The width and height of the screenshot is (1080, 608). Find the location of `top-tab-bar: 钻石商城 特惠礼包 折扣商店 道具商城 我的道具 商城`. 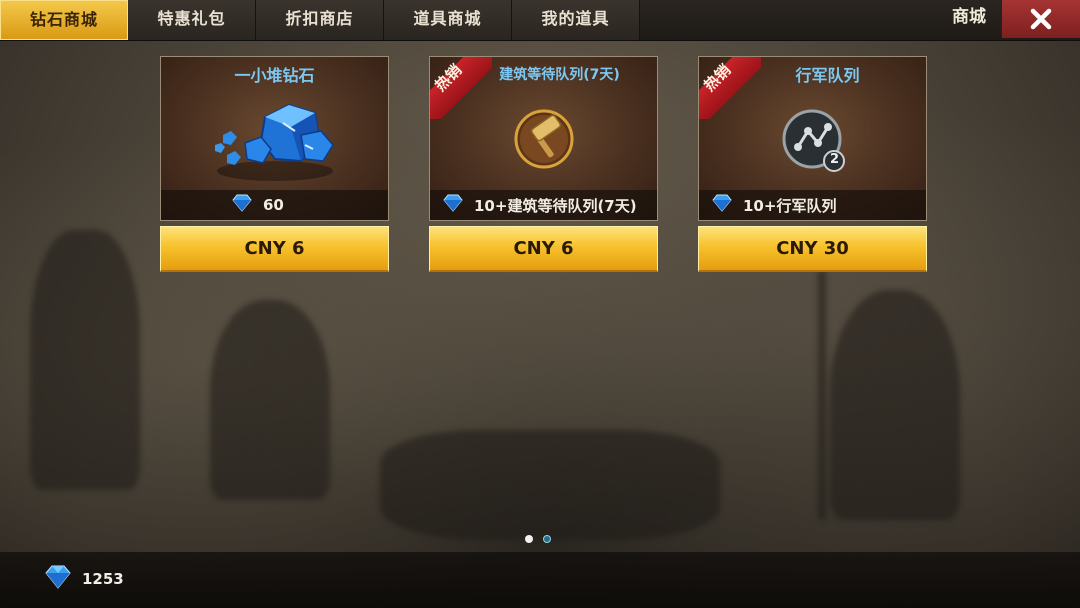

top-tab-bar: 钻石商城 特惠礼包 折扣商店 道具商城 我的道具 商城 is located at coordinates (540, 20).